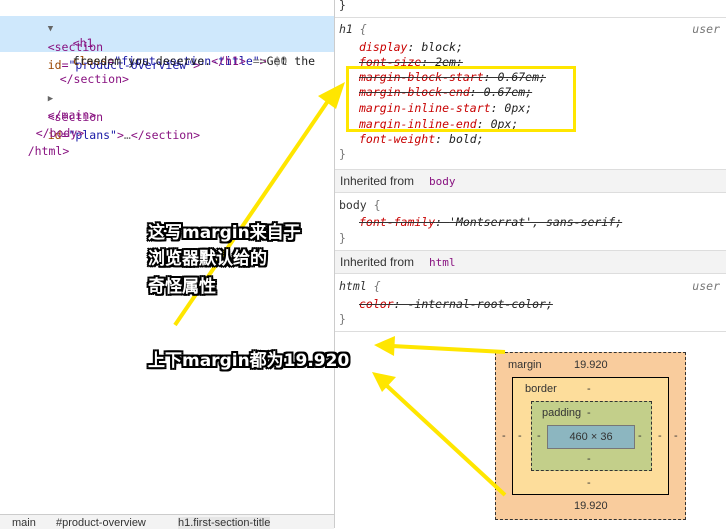 This screenshot has width=726, height=529. Describe the element at coordinates (182, 287) in the screenshot. I see `annotation-note-line3: 奇怪属性` at that location.